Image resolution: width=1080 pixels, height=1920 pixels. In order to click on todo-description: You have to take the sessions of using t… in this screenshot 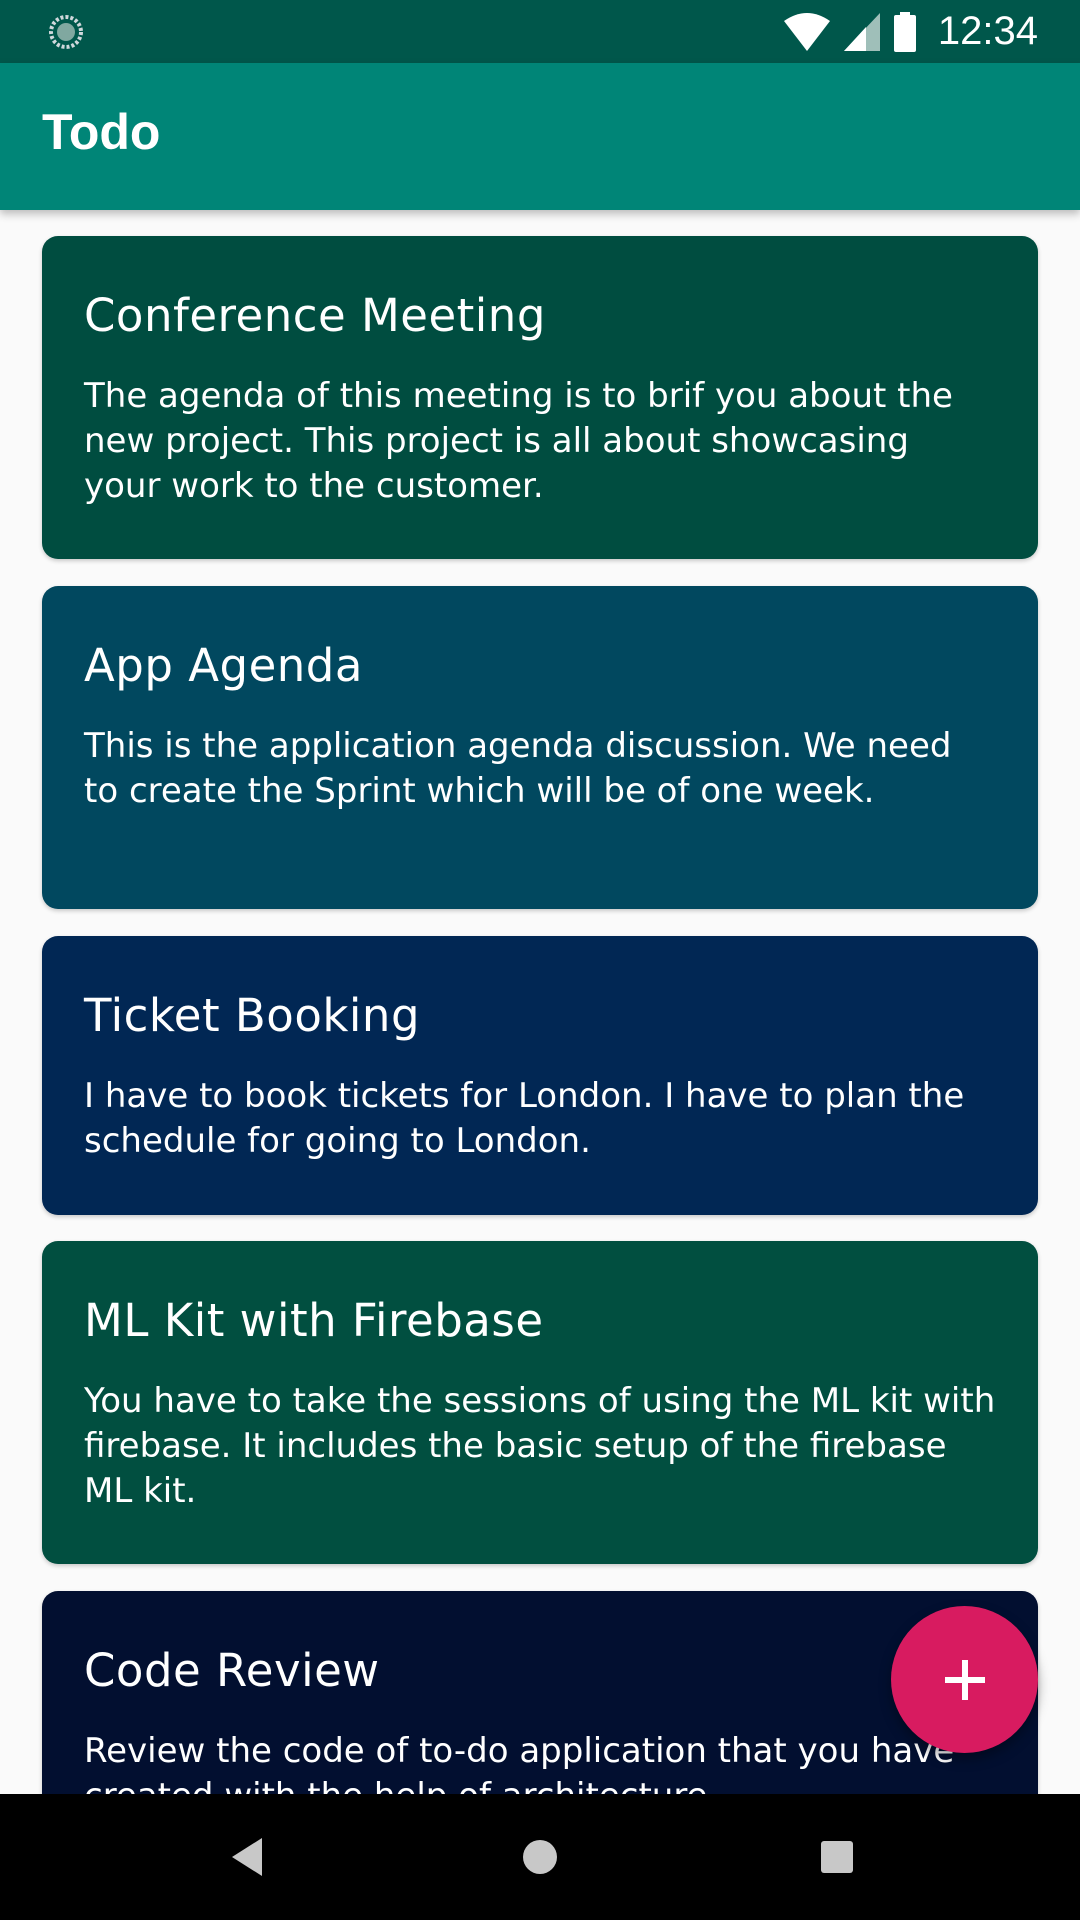, I will do `click(540, 1446)`.